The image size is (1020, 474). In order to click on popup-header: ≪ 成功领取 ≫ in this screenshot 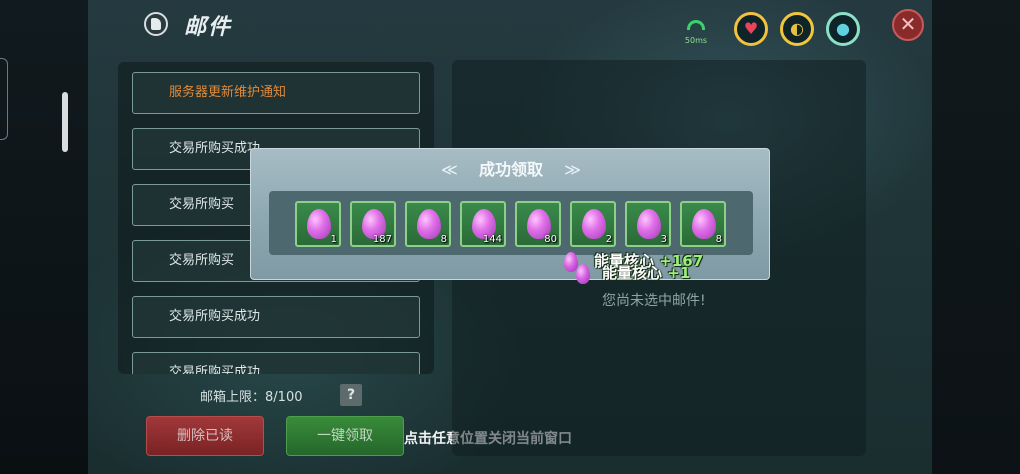, I will do `click(511, 170)`.